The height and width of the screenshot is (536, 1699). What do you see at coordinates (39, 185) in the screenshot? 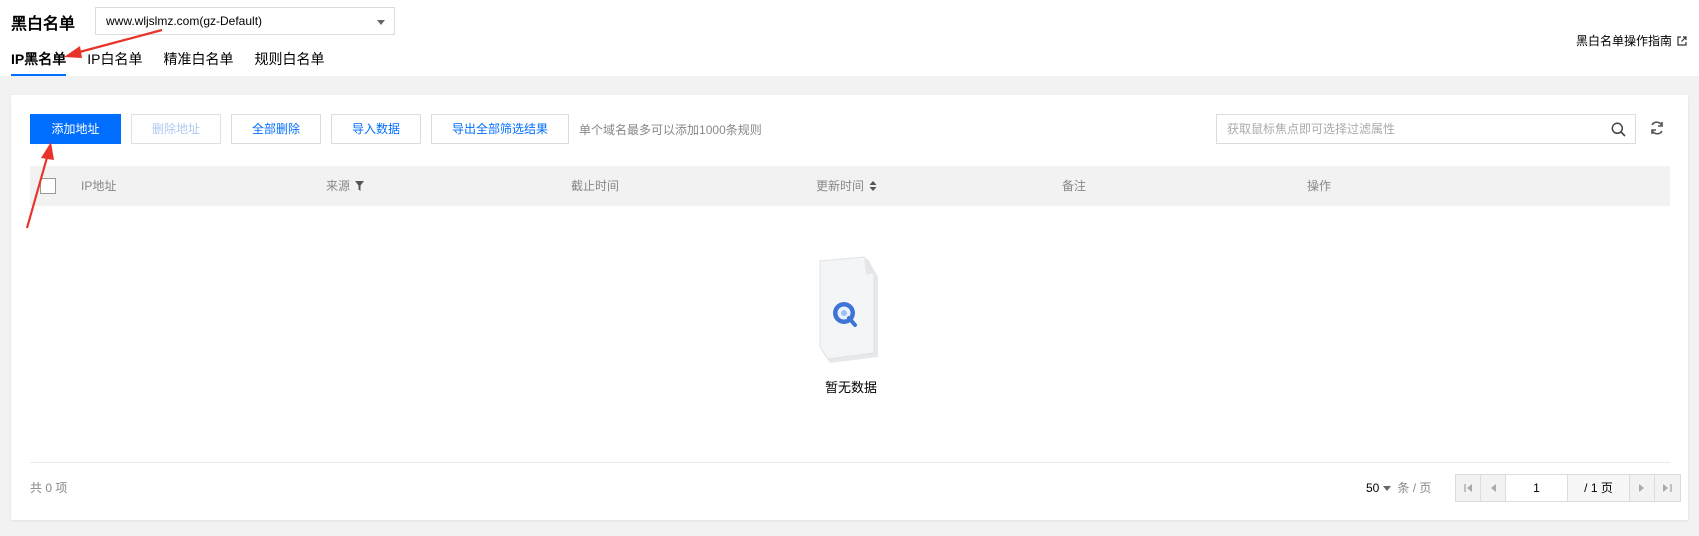
I see `annotation-arrow-add-button` at bounding box center [39, 185].